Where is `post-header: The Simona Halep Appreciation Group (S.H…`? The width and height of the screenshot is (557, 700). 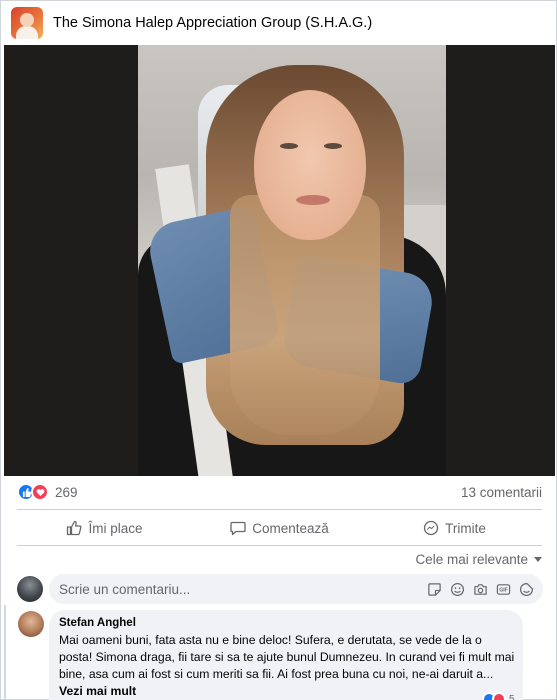 post-header: The Simona Halep Appreciation Group (S.H… is located at coordinates (279, 23).